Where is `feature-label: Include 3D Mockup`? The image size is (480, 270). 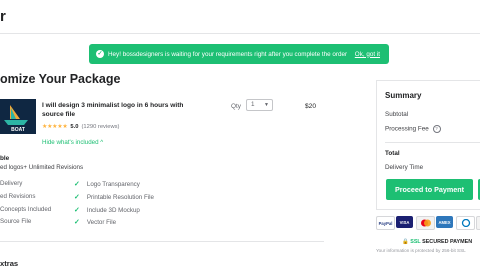 feature-label: Include 3D Mockup is located at coordinates (113, 210).